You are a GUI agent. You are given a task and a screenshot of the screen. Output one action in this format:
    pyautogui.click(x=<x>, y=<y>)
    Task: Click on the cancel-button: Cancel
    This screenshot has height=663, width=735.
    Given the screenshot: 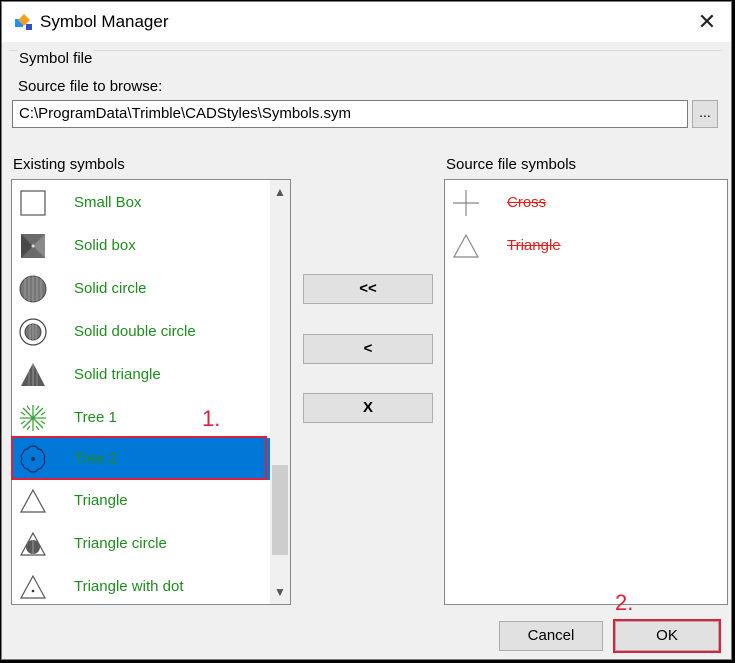 What is the action you would take?
    pyautogui.click(x=551, y=636)
    